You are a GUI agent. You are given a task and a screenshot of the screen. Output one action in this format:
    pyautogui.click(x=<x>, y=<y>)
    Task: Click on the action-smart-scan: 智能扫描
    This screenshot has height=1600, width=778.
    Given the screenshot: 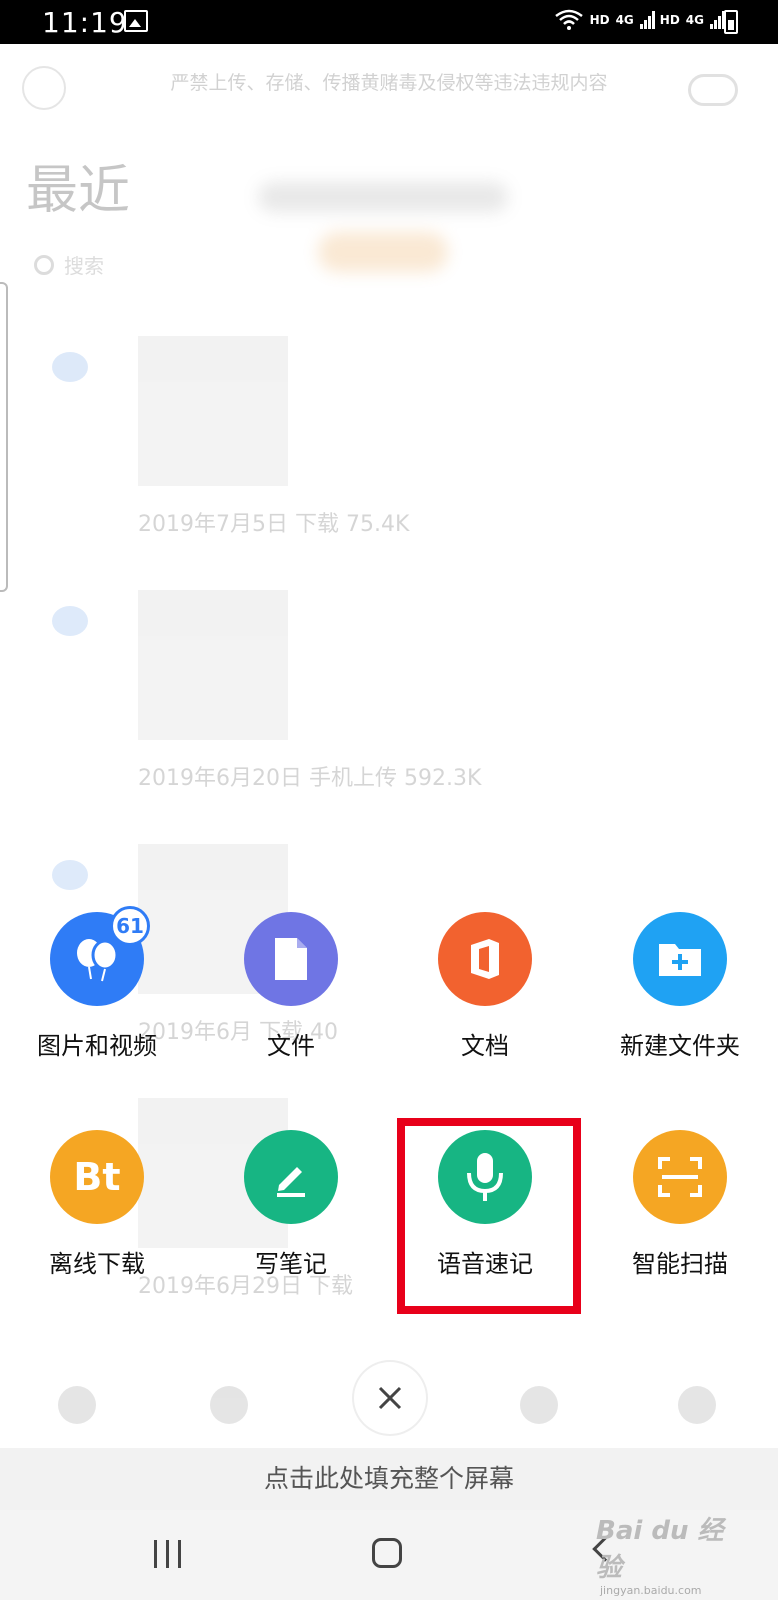 What is the action you would take?
    pyautogui.click(x=680, y=1204)
    